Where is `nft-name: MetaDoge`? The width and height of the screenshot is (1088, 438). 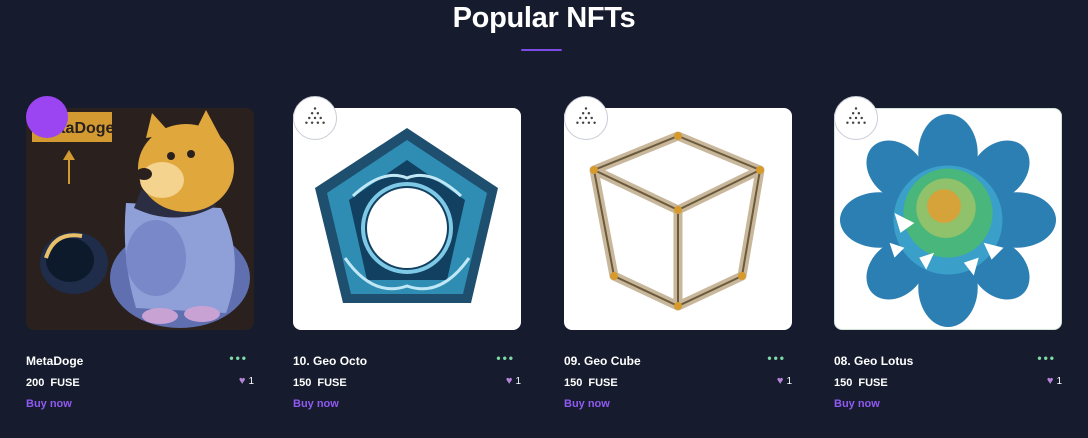
nft-name: MetaDoge is located at coordinates (54, 361).